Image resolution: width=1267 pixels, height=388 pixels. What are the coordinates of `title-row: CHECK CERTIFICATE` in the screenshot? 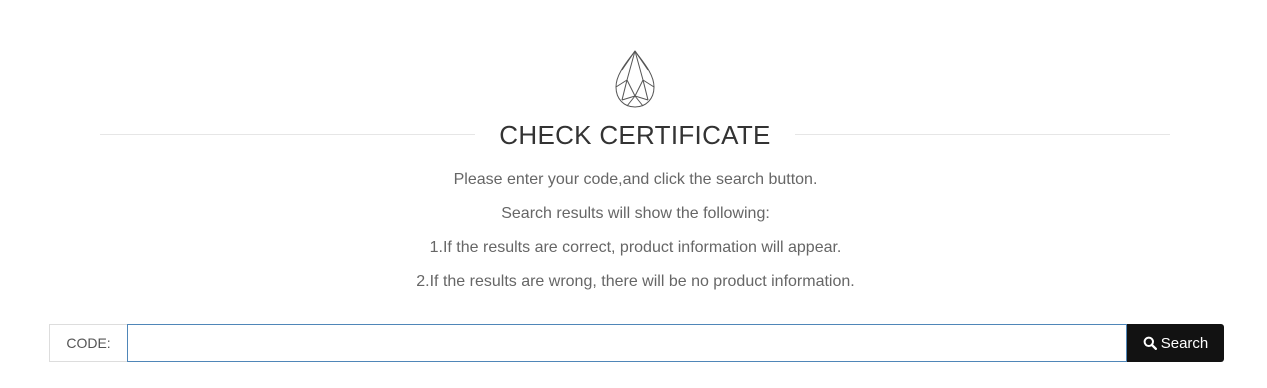 It's located at (635, 135).